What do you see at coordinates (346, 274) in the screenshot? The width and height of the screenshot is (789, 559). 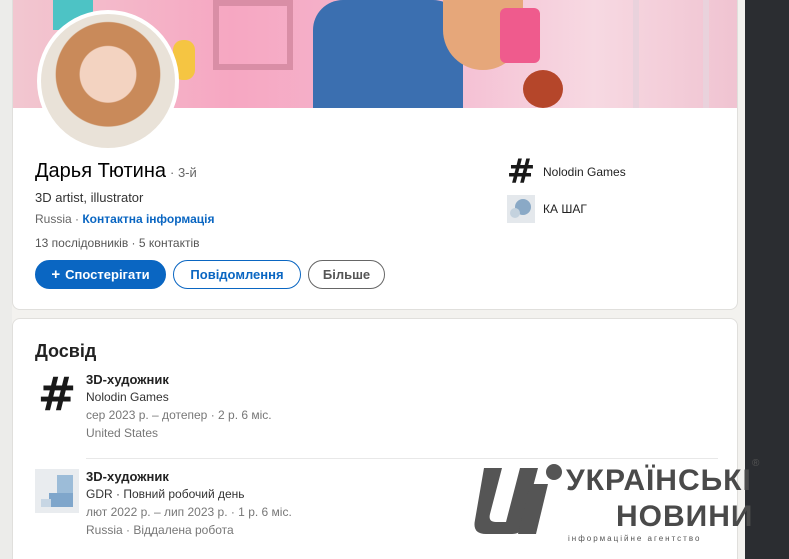 I see `more-button: Більше` at bounding box center [346, 274].